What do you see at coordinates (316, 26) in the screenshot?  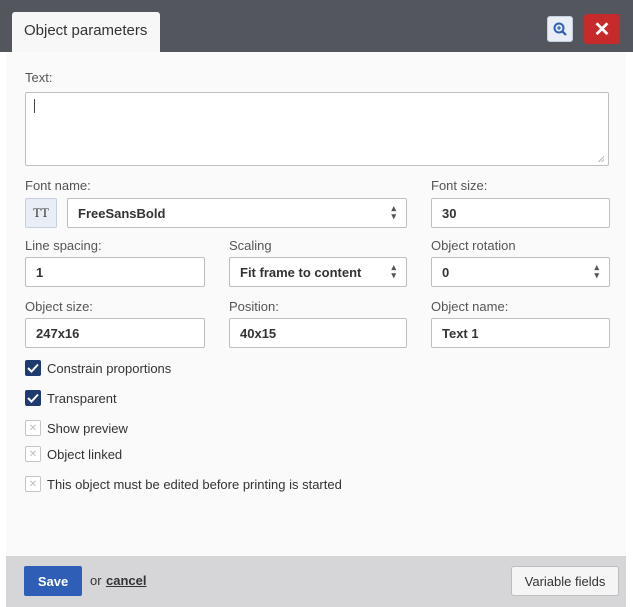 I see `dialog-header: Object parameters ✕` at bounding box center [316, 26].